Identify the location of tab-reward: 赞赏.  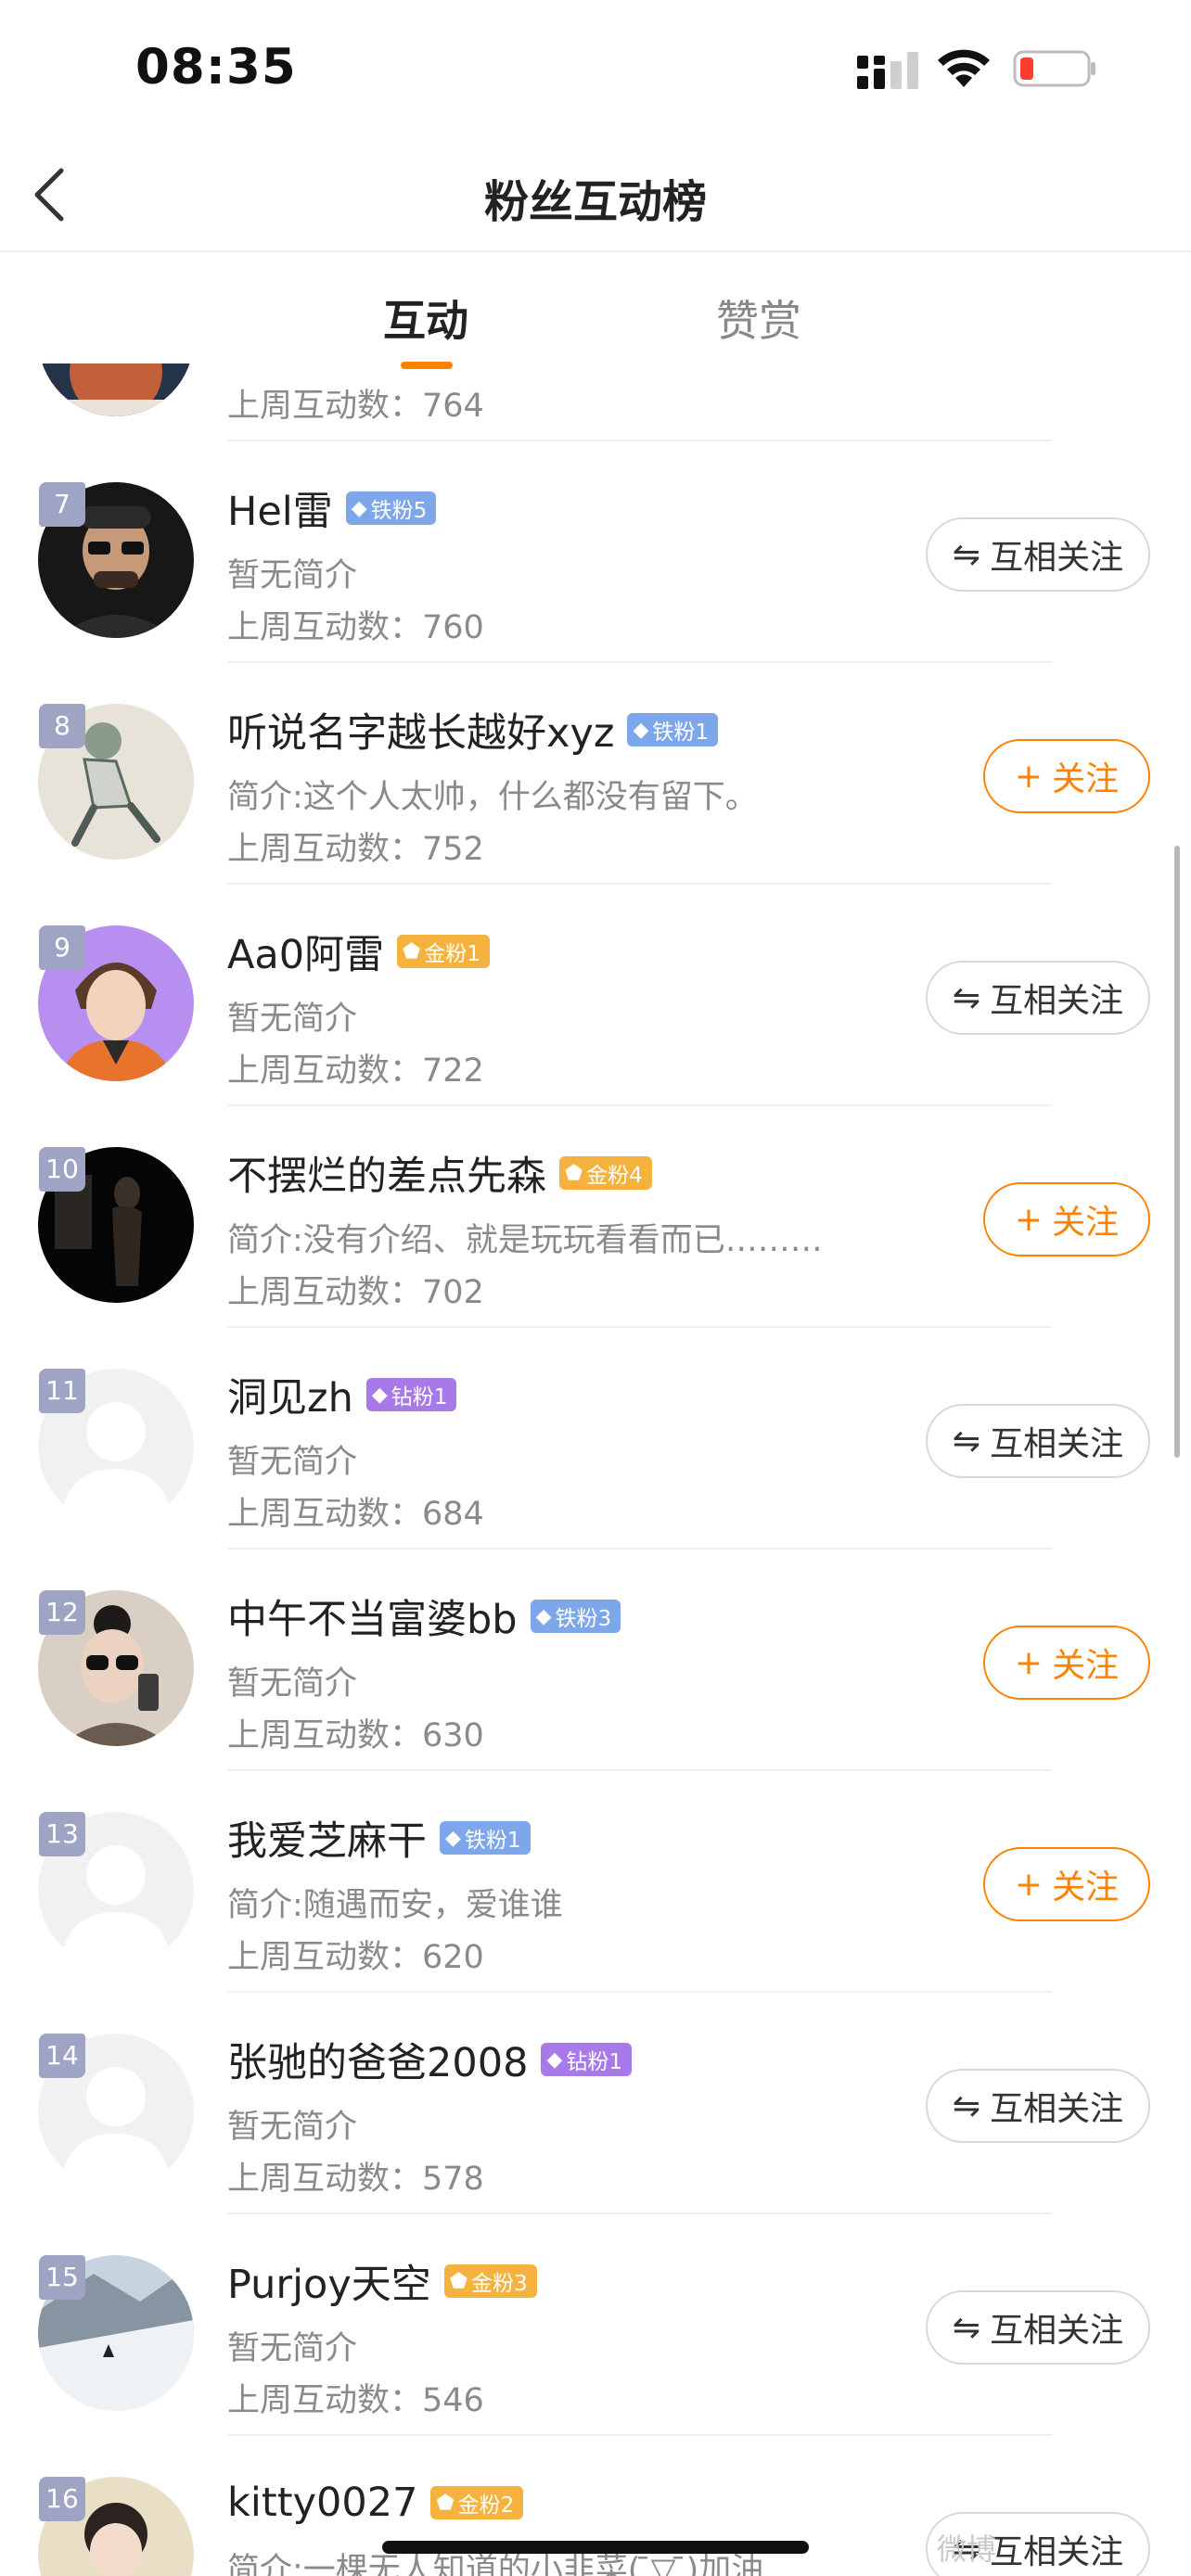
(758, 318).